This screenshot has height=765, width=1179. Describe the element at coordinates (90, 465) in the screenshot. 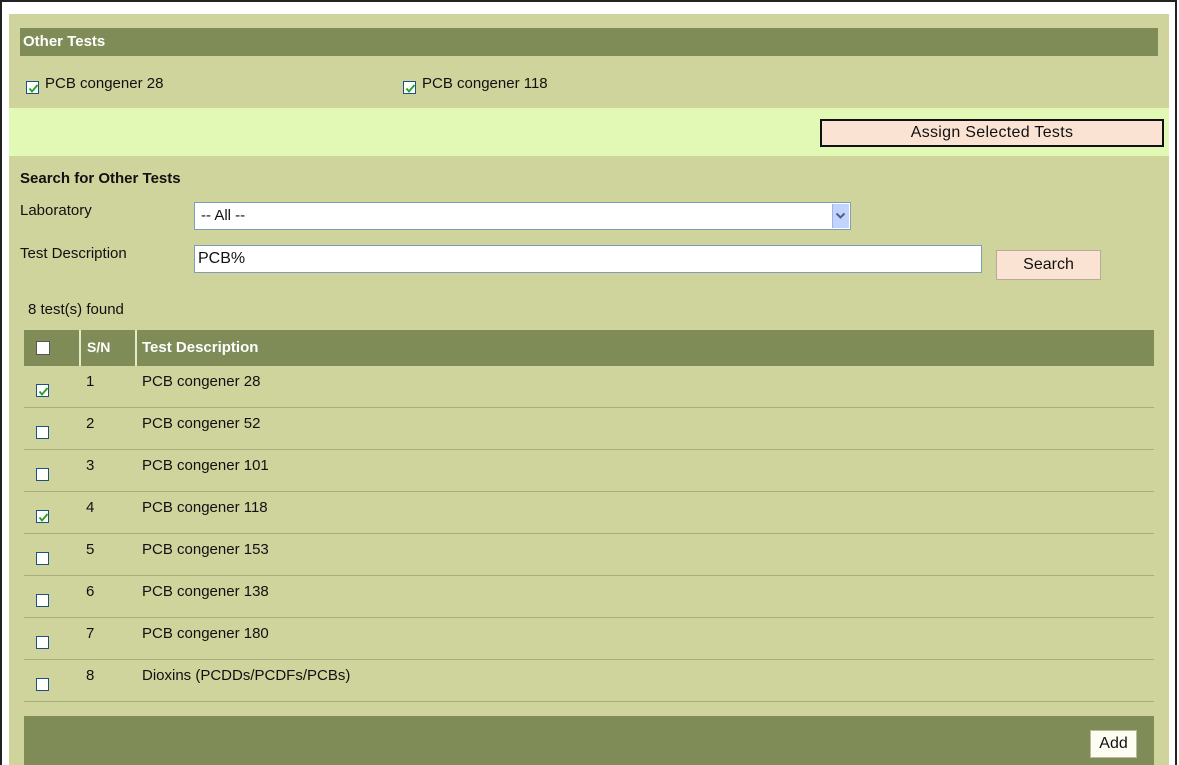

I see `row-sn: 3` at that location.